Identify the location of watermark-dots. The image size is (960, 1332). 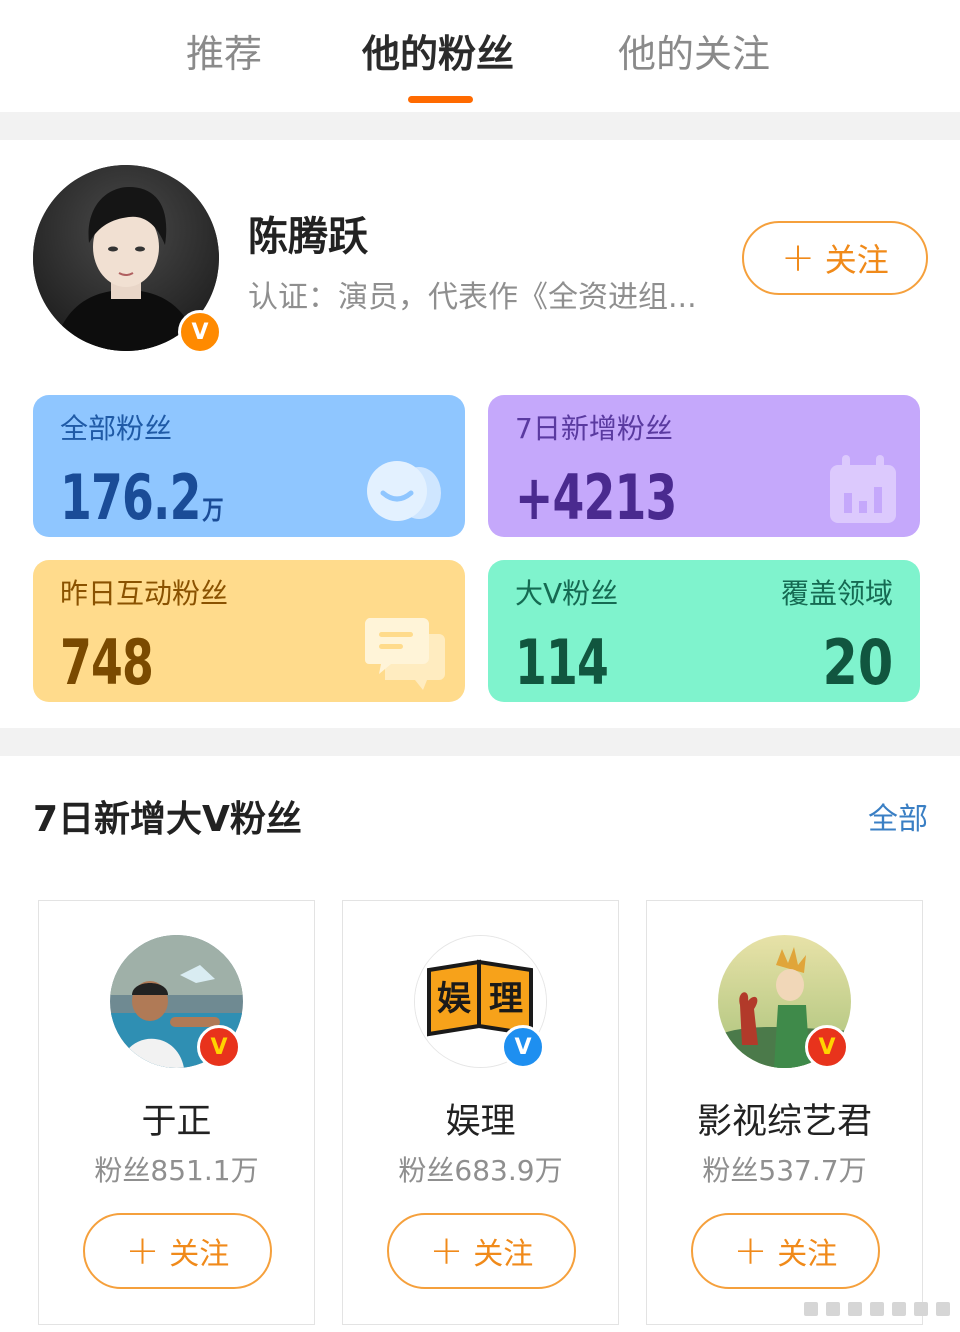
(877, 1309).